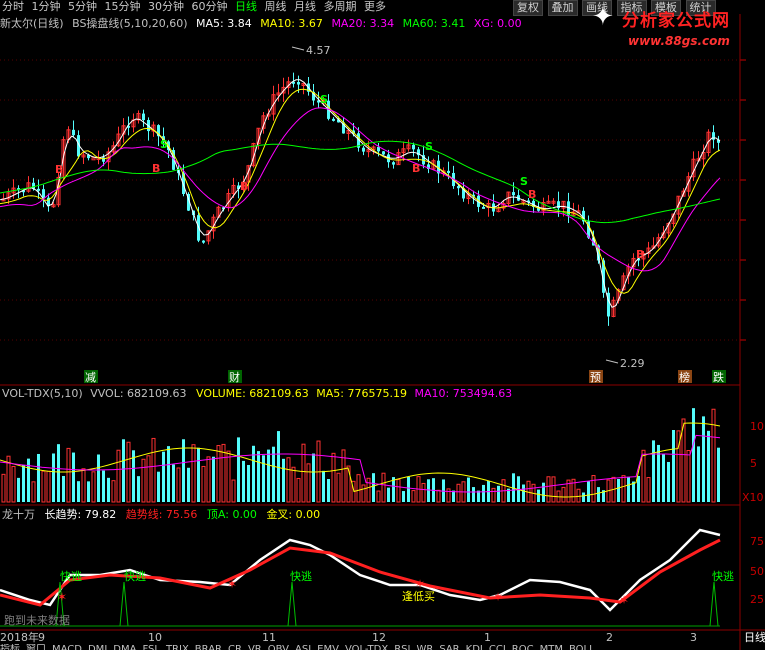 This screenshot has height=650, width=765. Describe the element at coordinates (360, 570) in the screenshot. I see `long-trend-line` at that location.